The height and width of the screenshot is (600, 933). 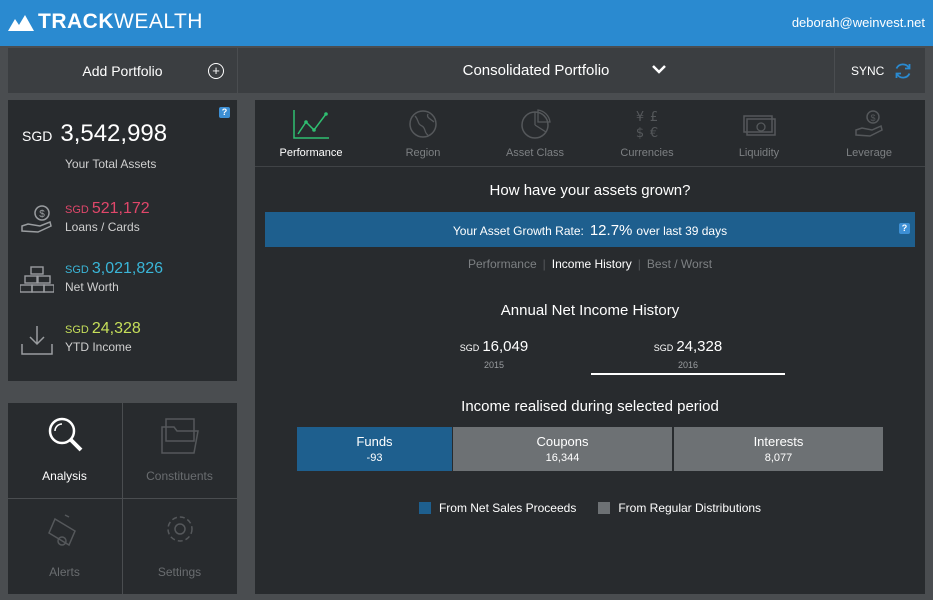 I want to click on money-hand-icon: $, so click(x=36, y=219).